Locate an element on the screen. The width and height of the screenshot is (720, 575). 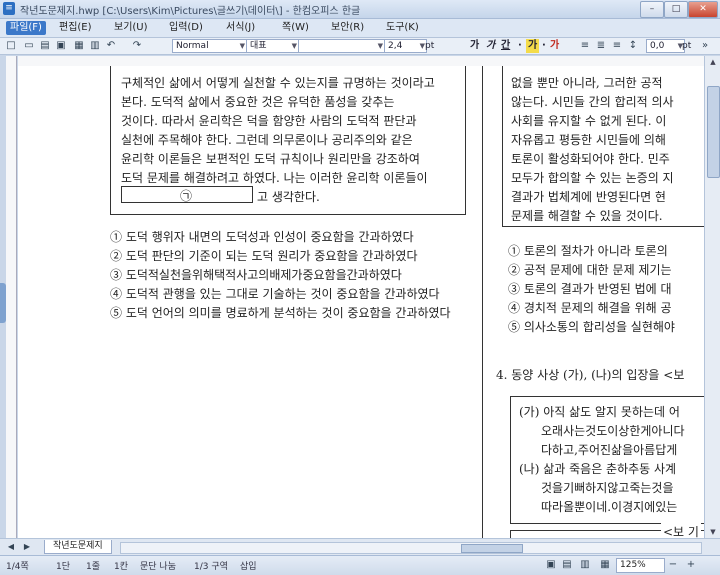
minimize-button: – is located at coordinates (652, 9).